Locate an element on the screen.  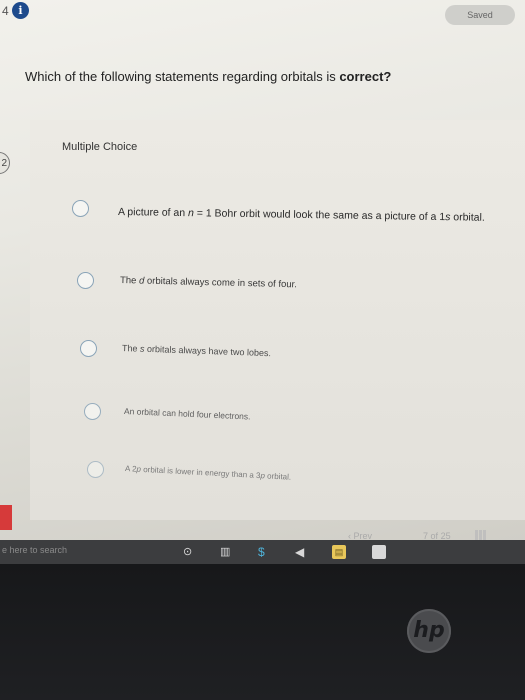
taskbar: e here to search ⊙ ▥ $ ◀ ▤ is located at coordinates (262, 552).